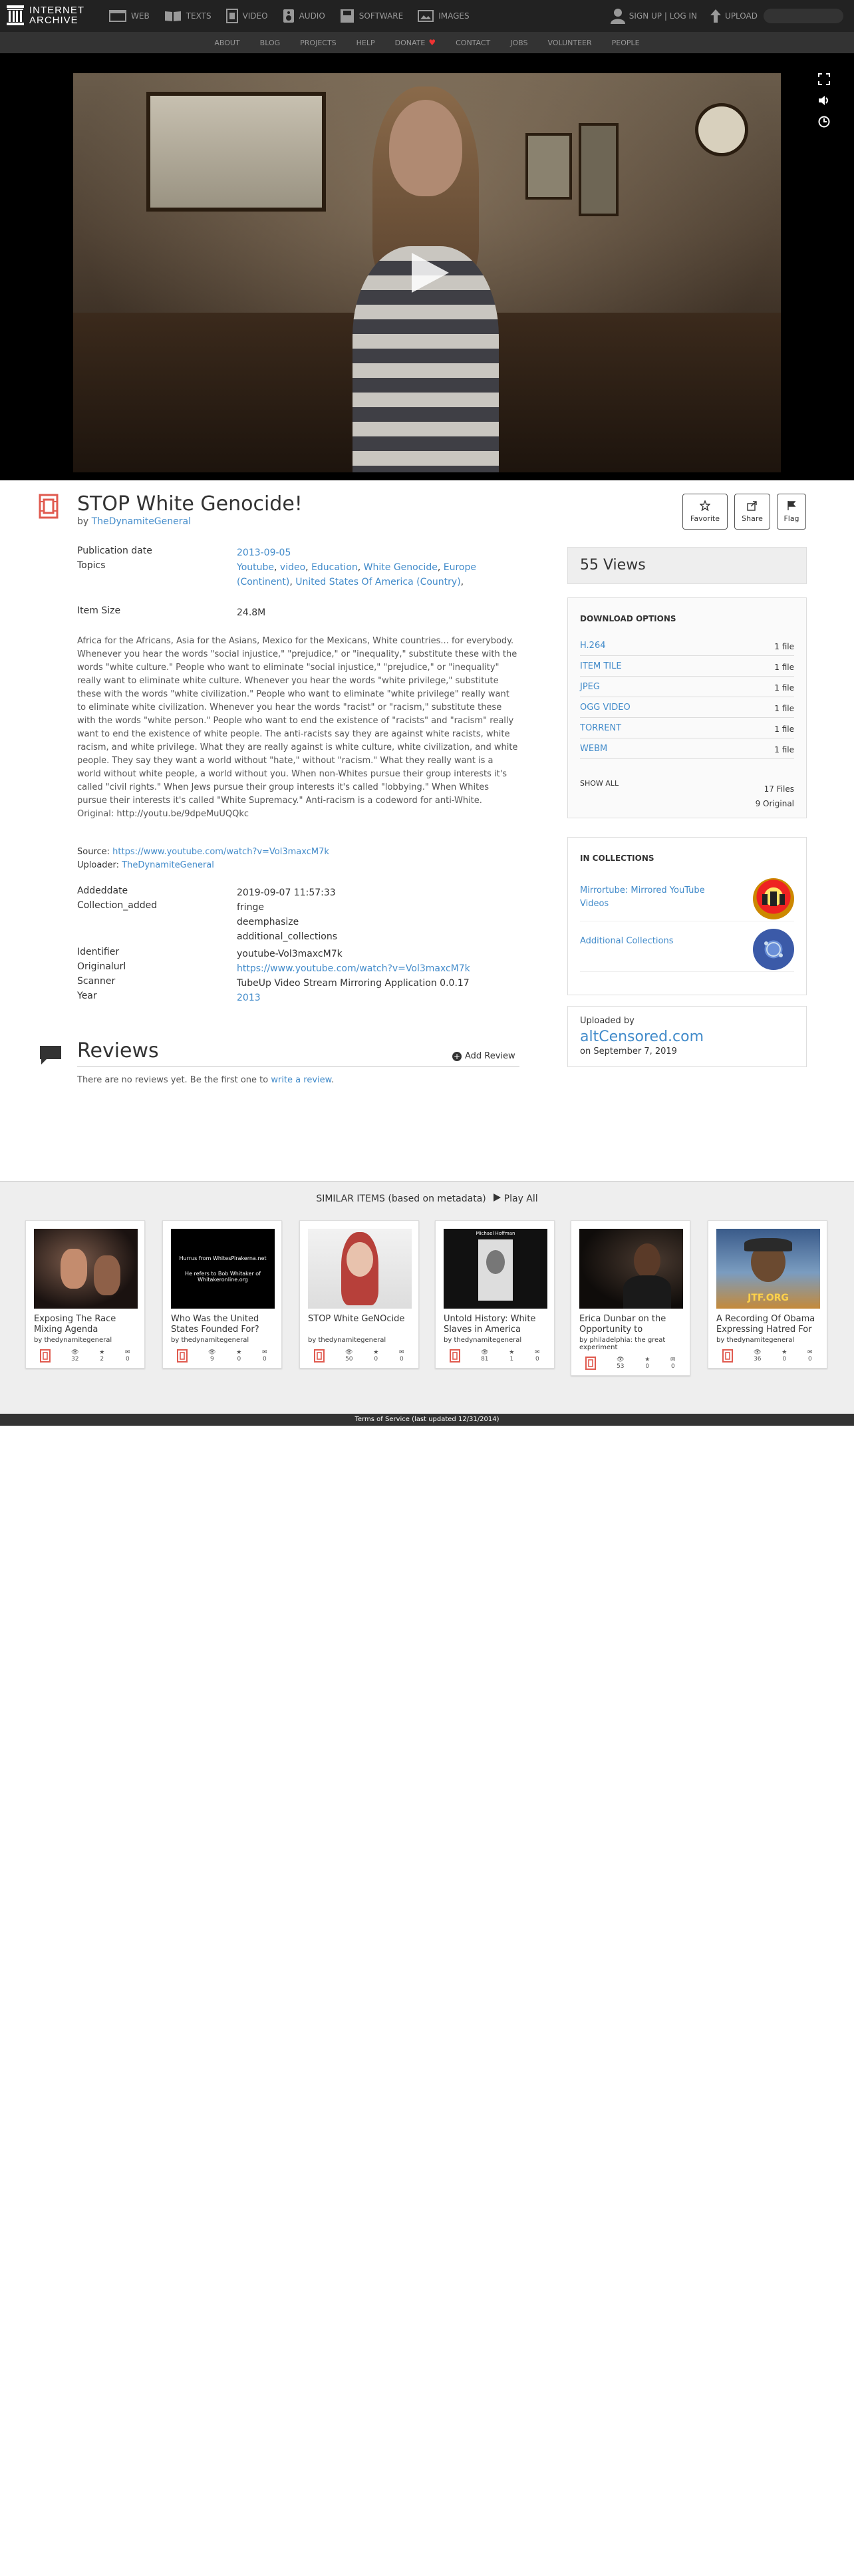 This screenshot has height=2576, width=854. Describe the element at coordinates (518, 43) in the screenshot. I see `subnav-jobs: JOBS` at that location.